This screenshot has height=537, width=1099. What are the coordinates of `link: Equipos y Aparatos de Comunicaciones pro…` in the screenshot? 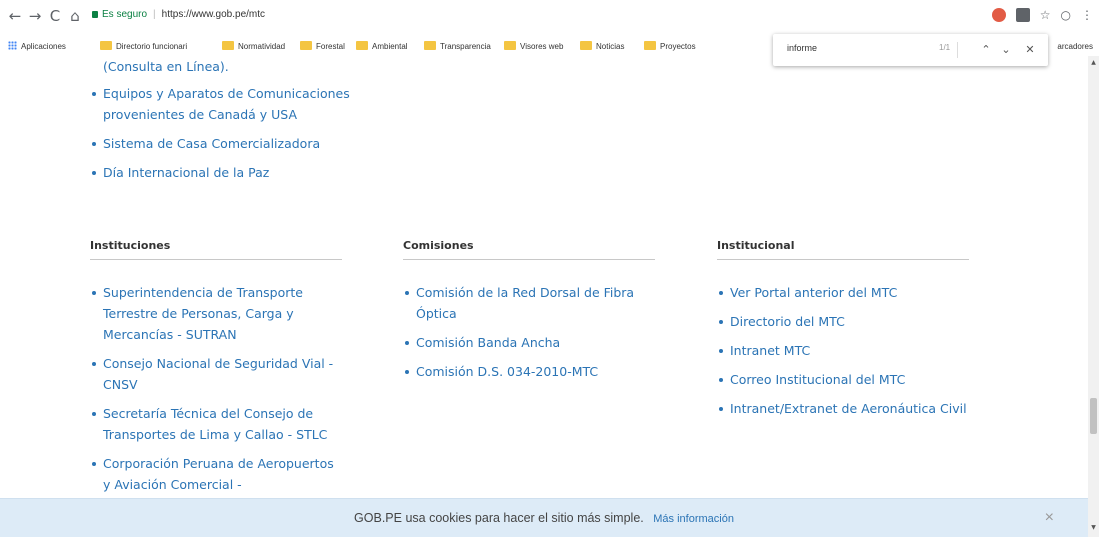 It's located at (226, 104).